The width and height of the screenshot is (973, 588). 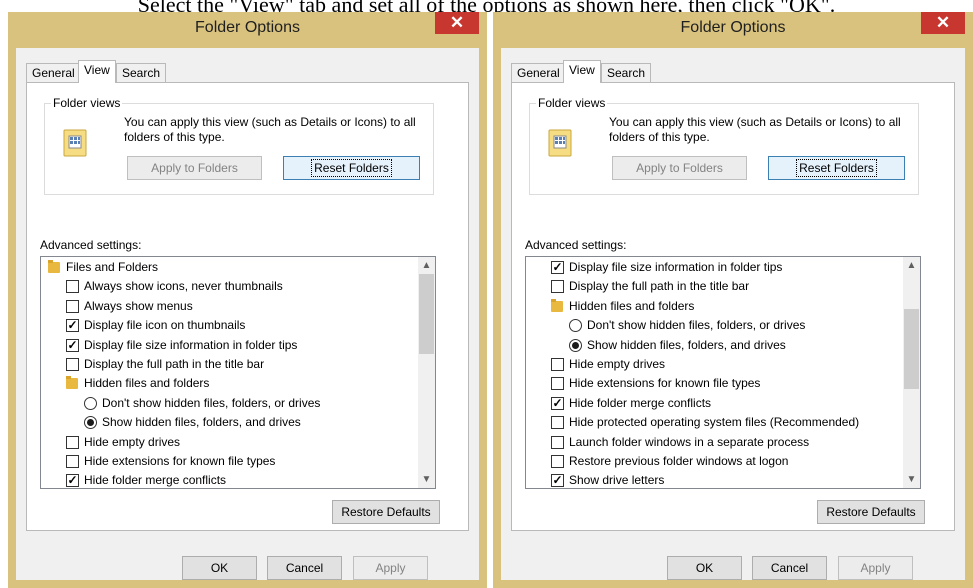 What do you see at coordinates (112, 267) in the screenshot?
I see `setting-label: Files and Folders` at bounding box center [112, 267].